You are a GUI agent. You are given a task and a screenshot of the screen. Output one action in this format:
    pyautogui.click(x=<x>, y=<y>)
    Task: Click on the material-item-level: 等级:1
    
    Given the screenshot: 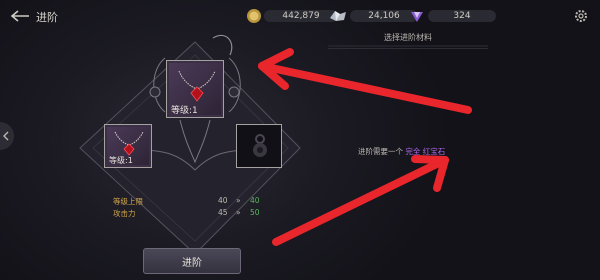 What is the action you would take?
    pyautogui.click(x=121, y=160)
    